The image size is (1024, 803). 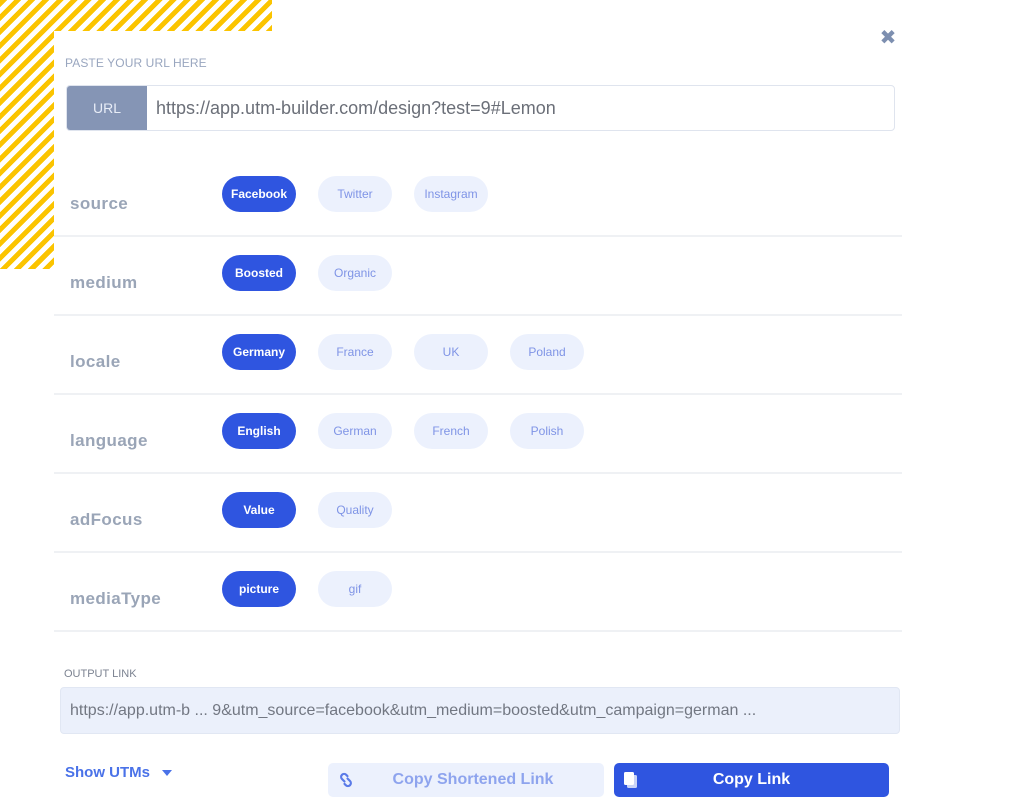 What do you see at coordinates (355, 352) in the screenshot?
I see `option-chip-france: France` at bounding box center [355, 352].